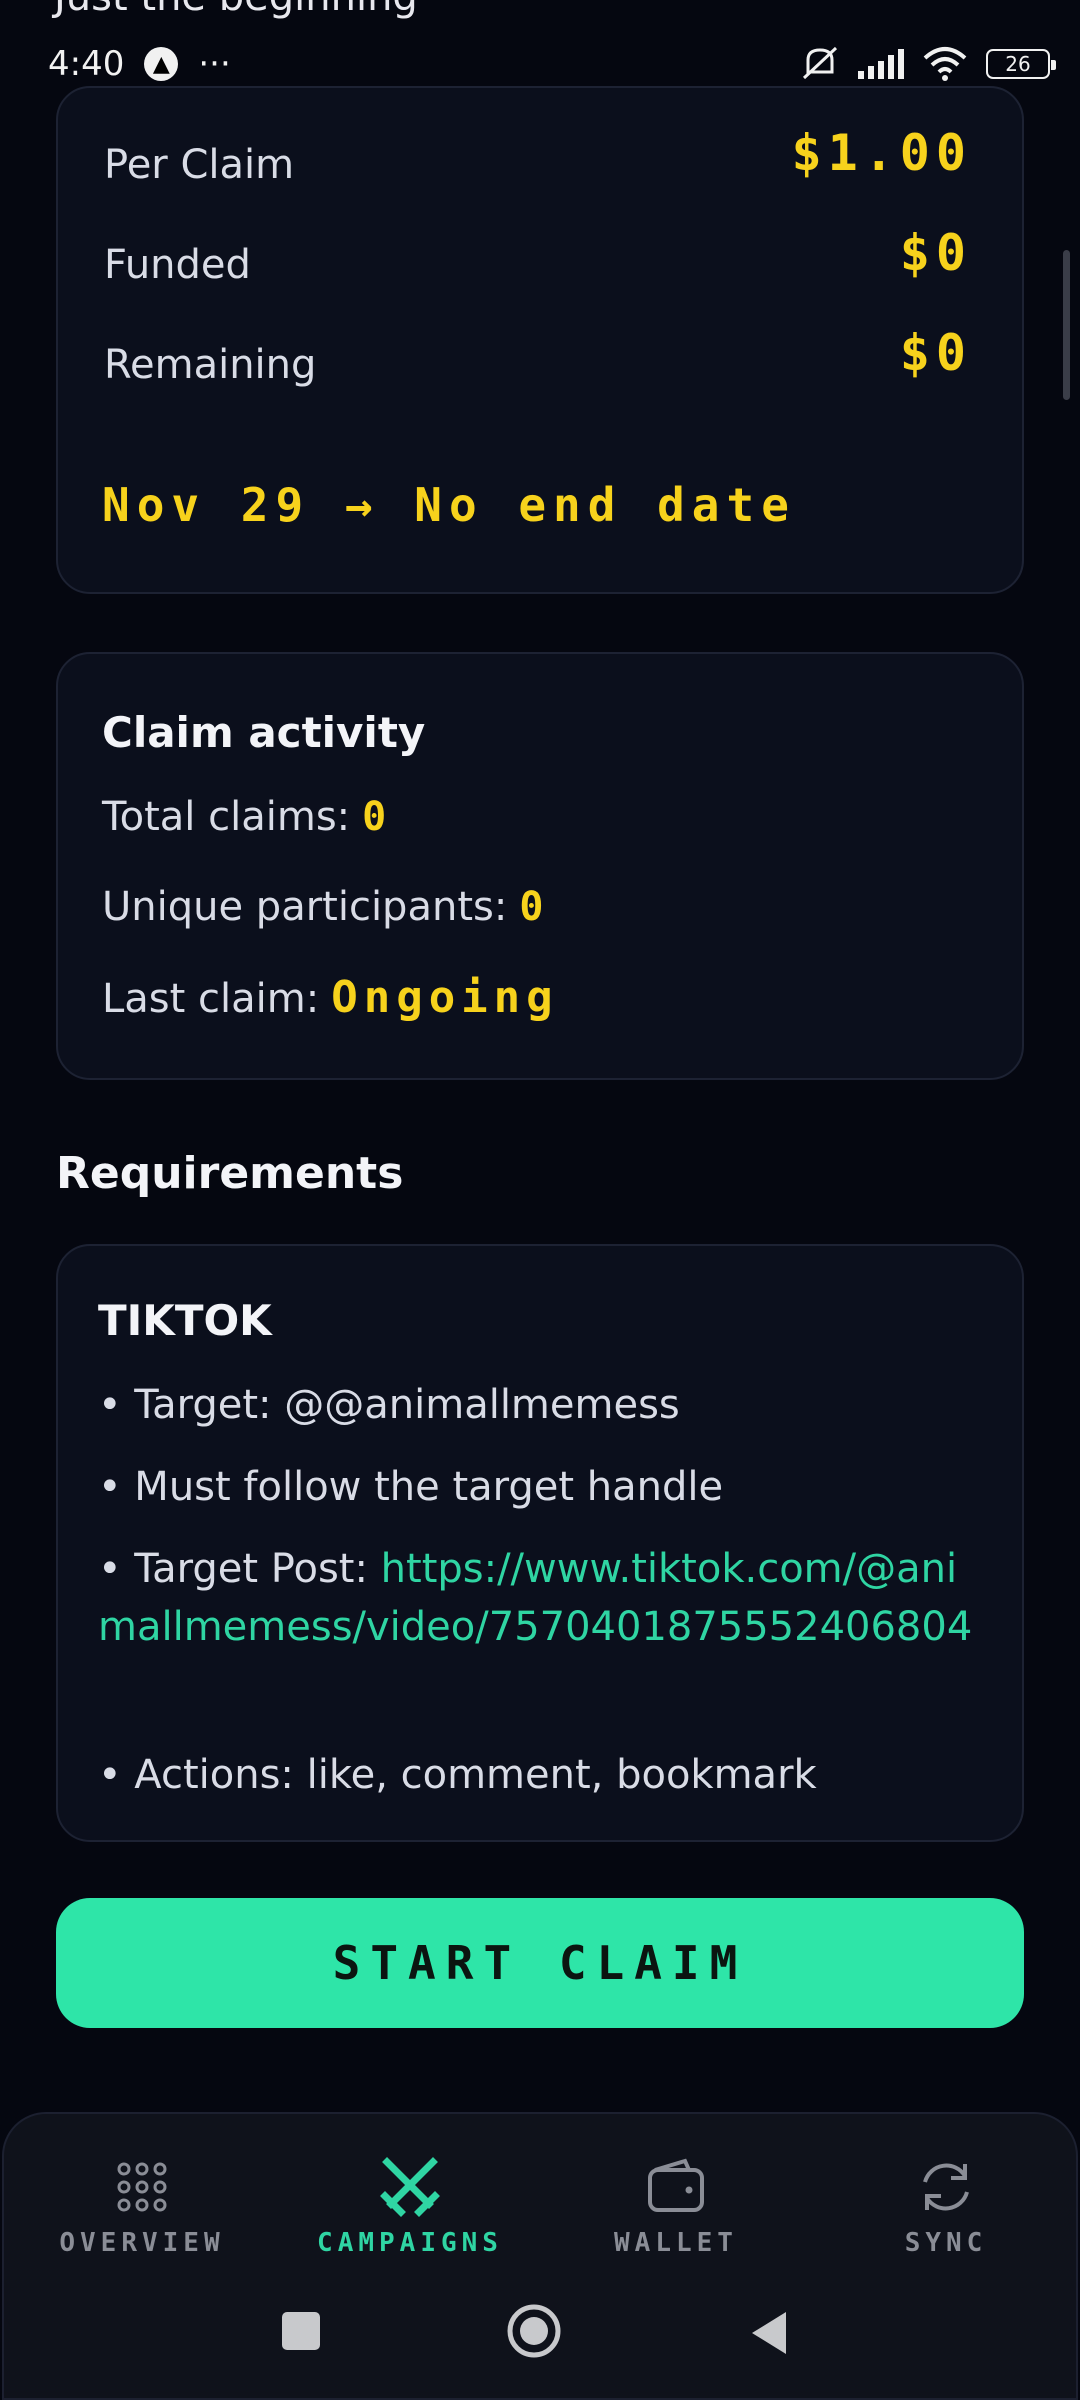 This screenshot has height=2400, width=1080. What do you see at coordinates (935, 253) in the screenshot?
I see `funded-value: $0` at bounding box center [935, 253].